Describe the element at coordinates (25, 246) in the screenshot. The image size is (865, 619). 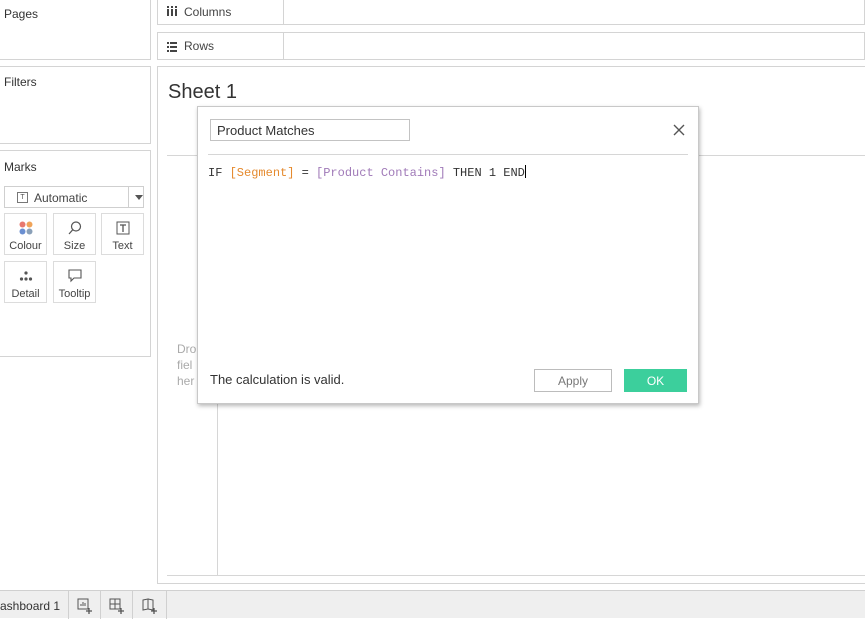
I see `colour-label: Colour` at that location.